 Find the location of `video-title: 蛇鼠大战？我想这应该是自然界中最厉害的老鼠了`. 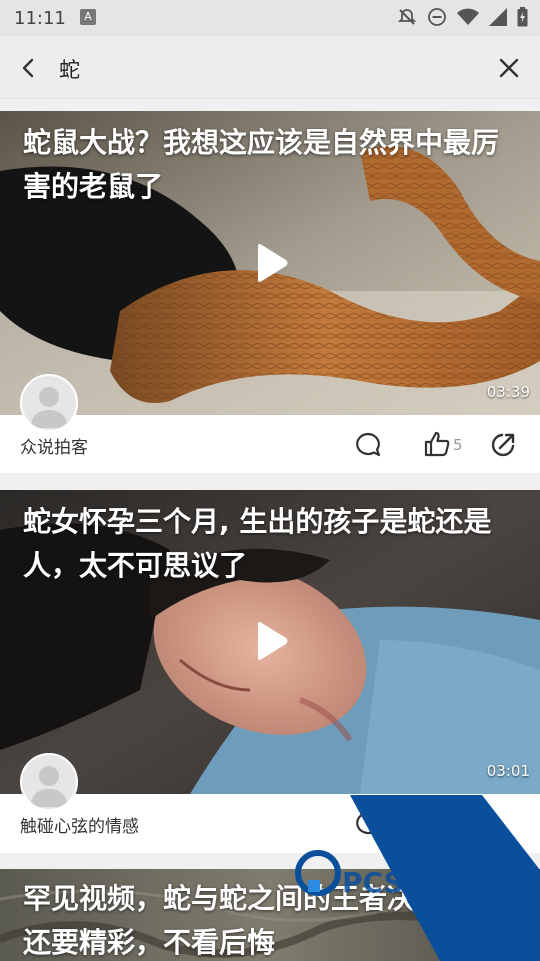

video-title: 蛇鼠大战？我想这应该是自然界中最厉害的老鼠了 is located at coordinates (273, 165).